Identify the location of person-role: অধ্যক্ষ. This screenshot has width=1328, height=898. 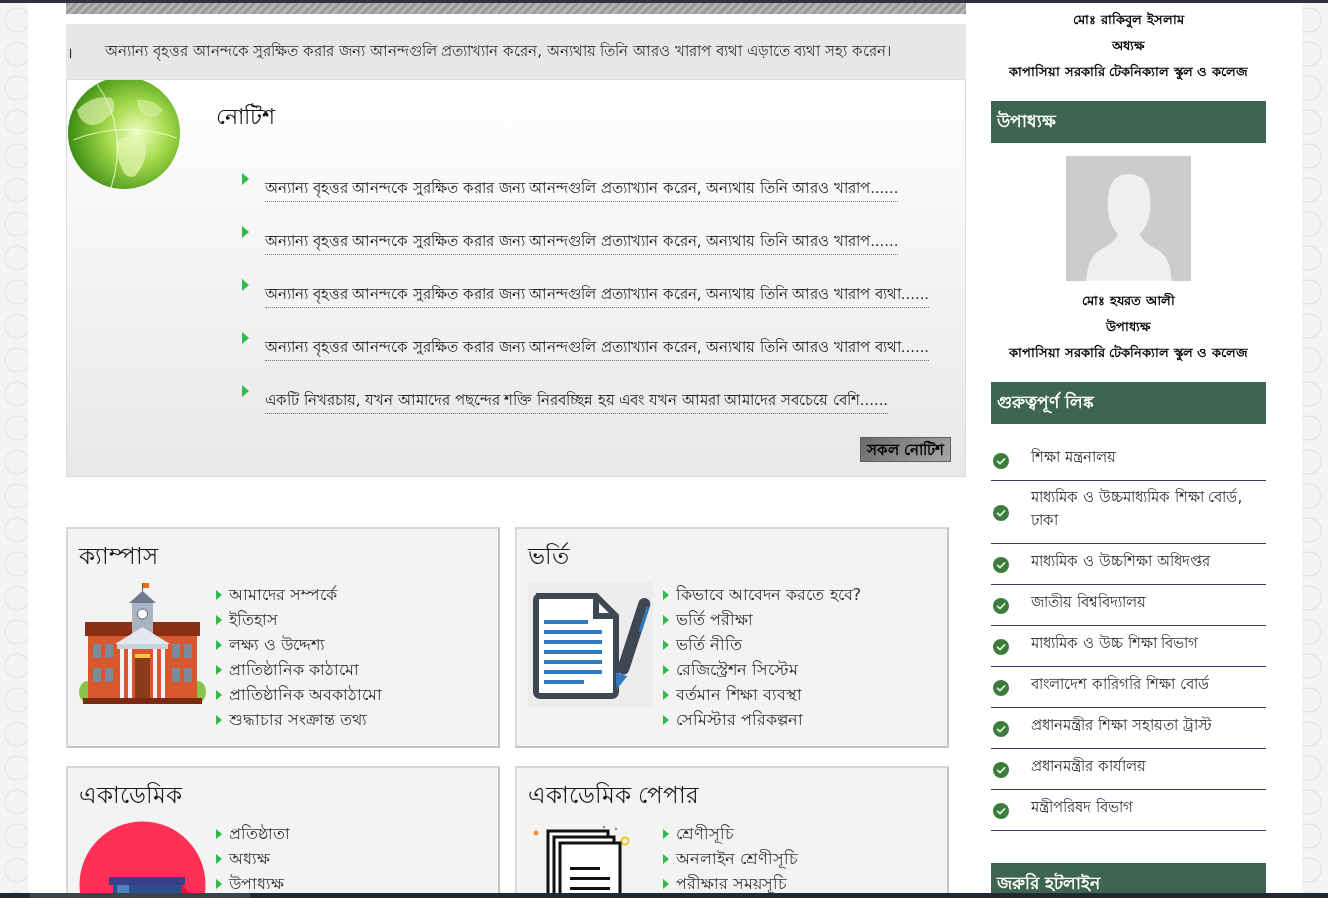
(1128, 46).